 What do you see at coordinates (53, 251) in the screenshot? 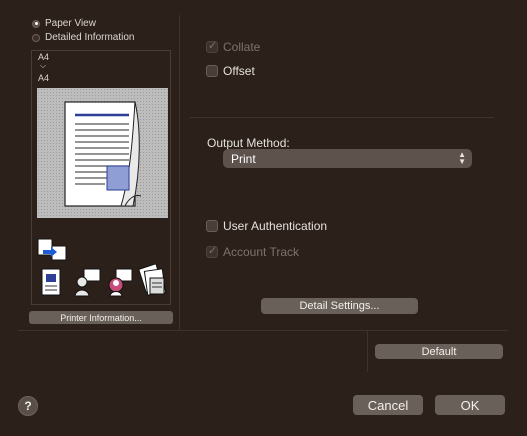
I see `output-tray-icon` at bounding box center [53, 251].